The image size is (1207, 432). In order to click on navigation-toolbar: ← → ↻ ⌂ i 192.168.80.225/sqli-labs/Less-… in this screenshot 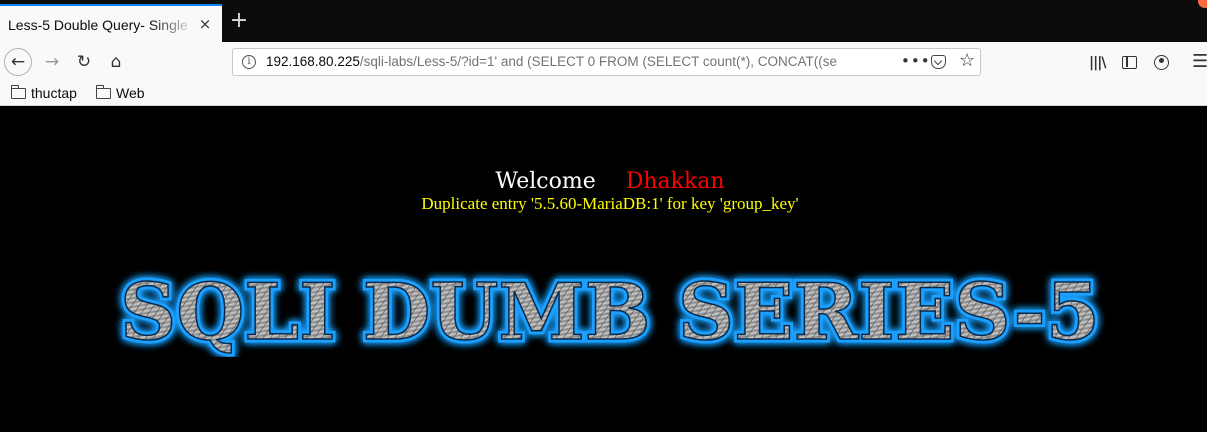, I will do `click(603, 62)`.